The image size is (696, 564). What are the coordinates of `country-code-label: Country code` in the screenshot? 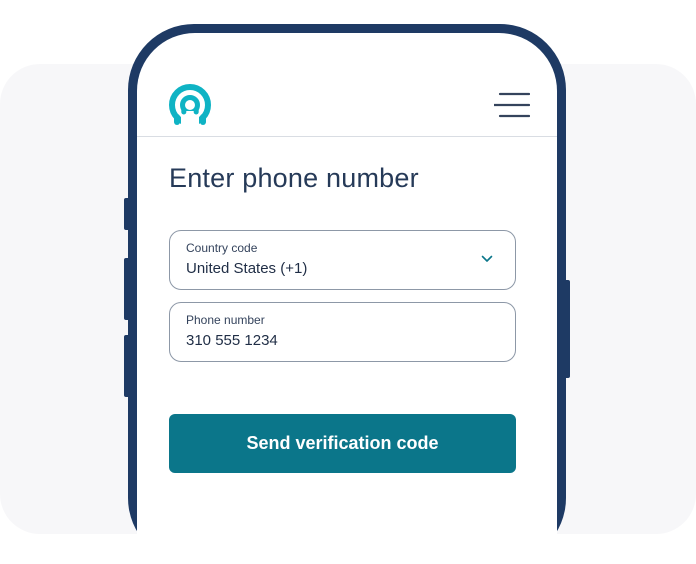 It's located at (222, 248).